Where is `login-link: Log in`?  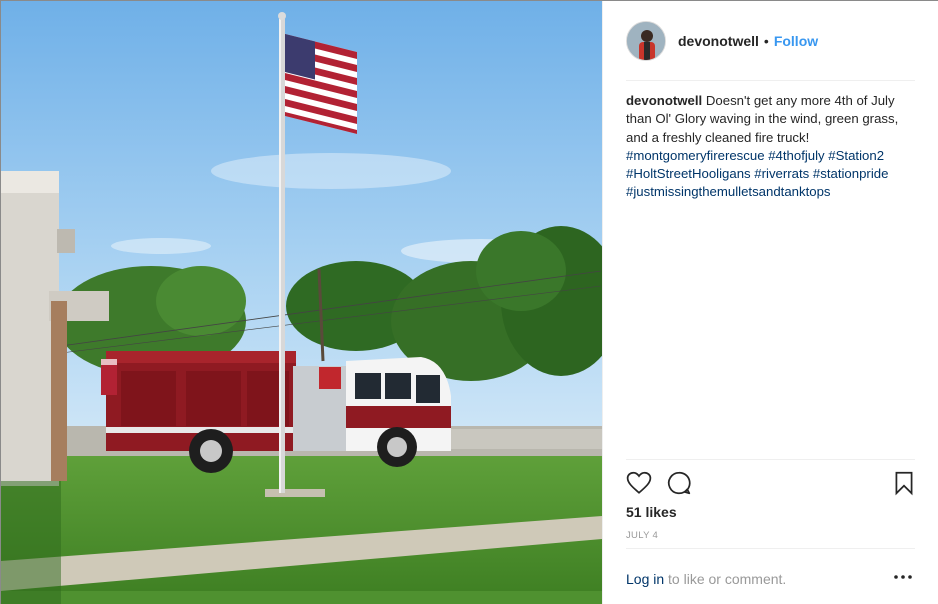
login-link: Log in is located at coordinates (645, 579).